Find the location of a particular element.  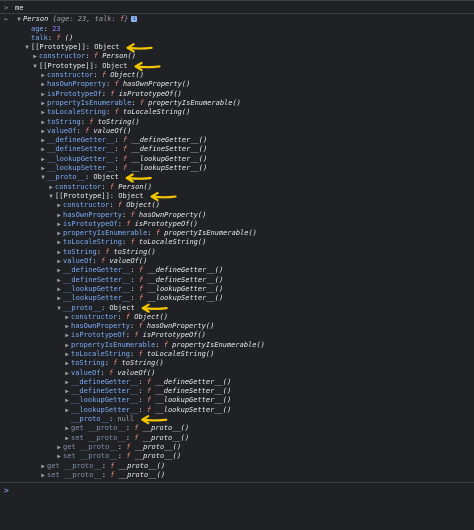

info-badge-icon: i is located at coordinates (134, 19).